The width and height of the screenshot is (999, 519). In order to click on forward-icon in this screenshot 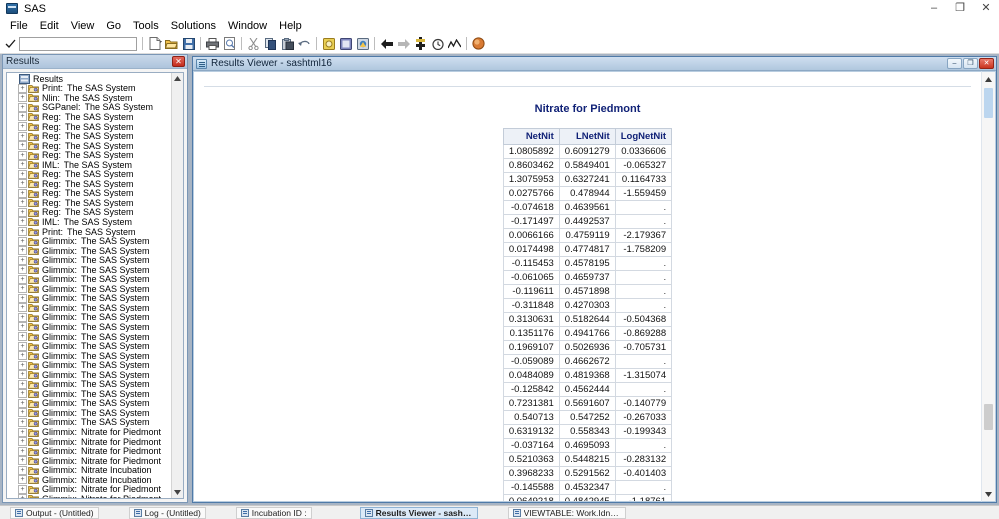, I will do `click(403, 43)`.